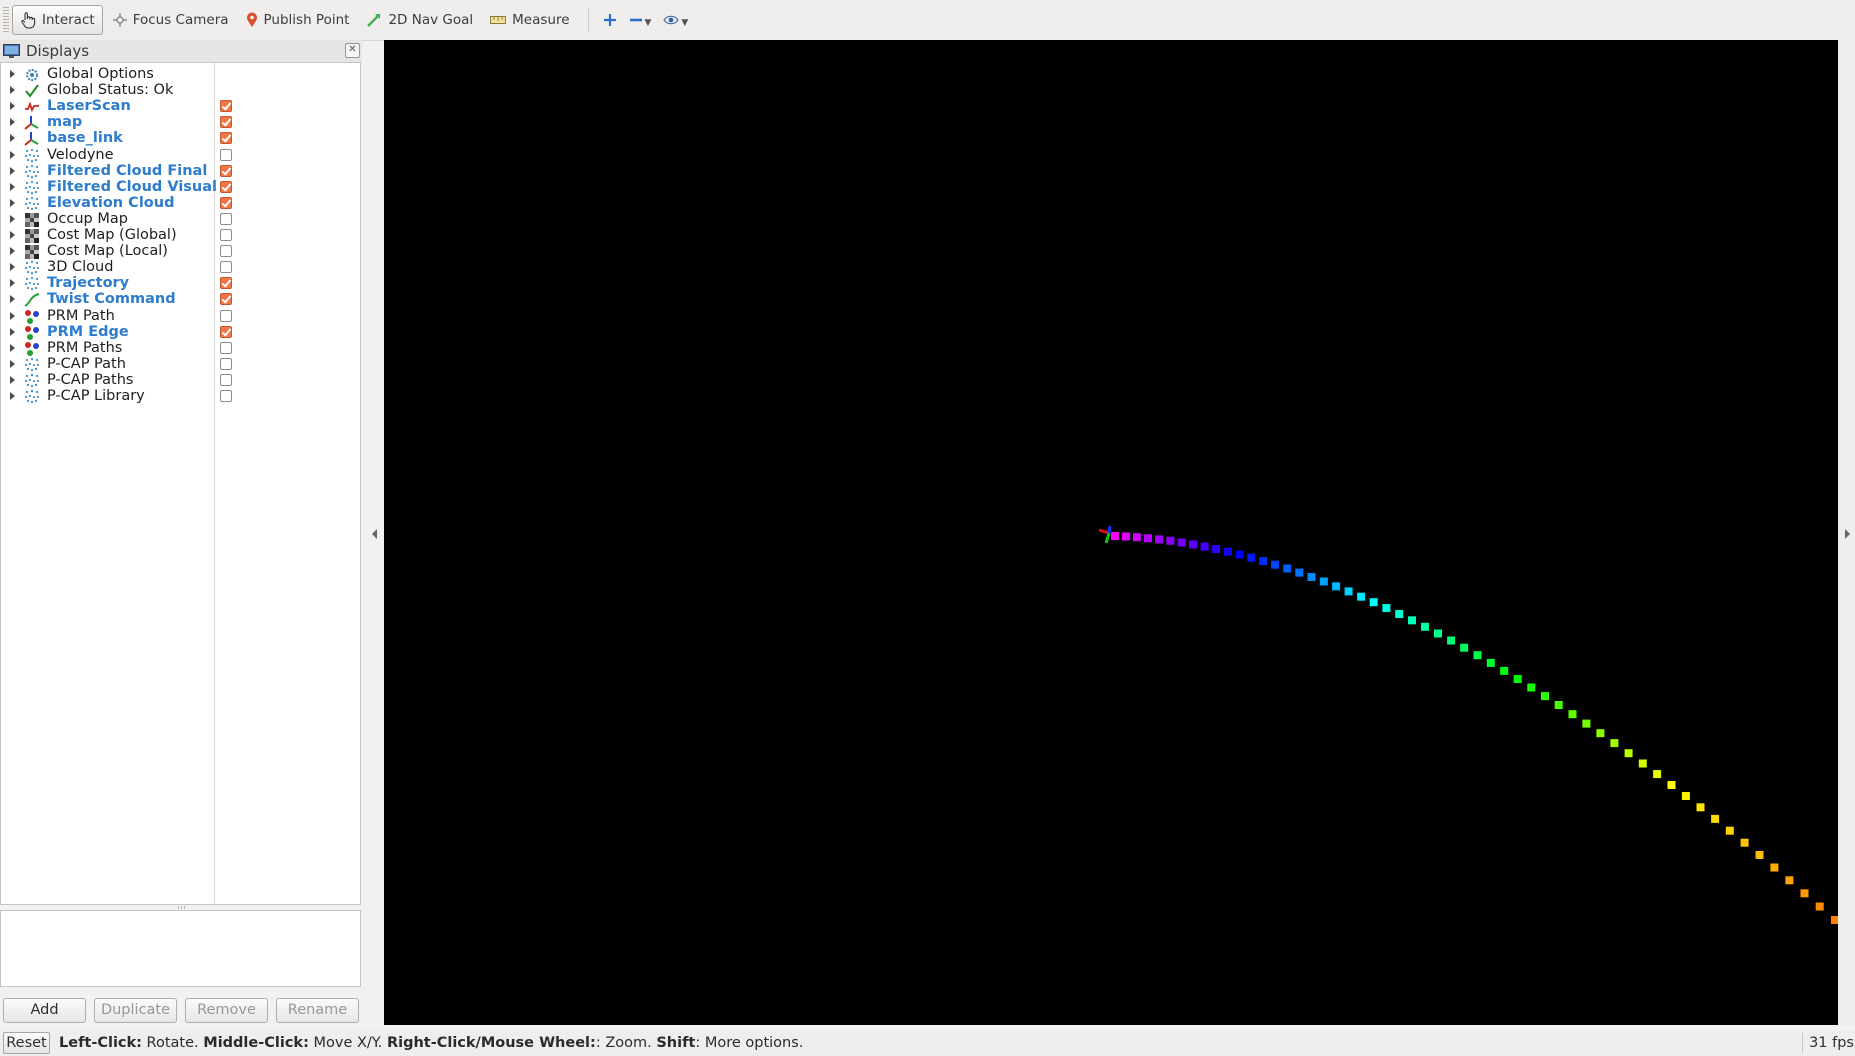 The width and height of the screenshot is (1855, 1056). What do you see at coordinates (100, 1043) in the screenshot?
I see `hint-key: Left-Click:` at bounding box center [100, 1043].